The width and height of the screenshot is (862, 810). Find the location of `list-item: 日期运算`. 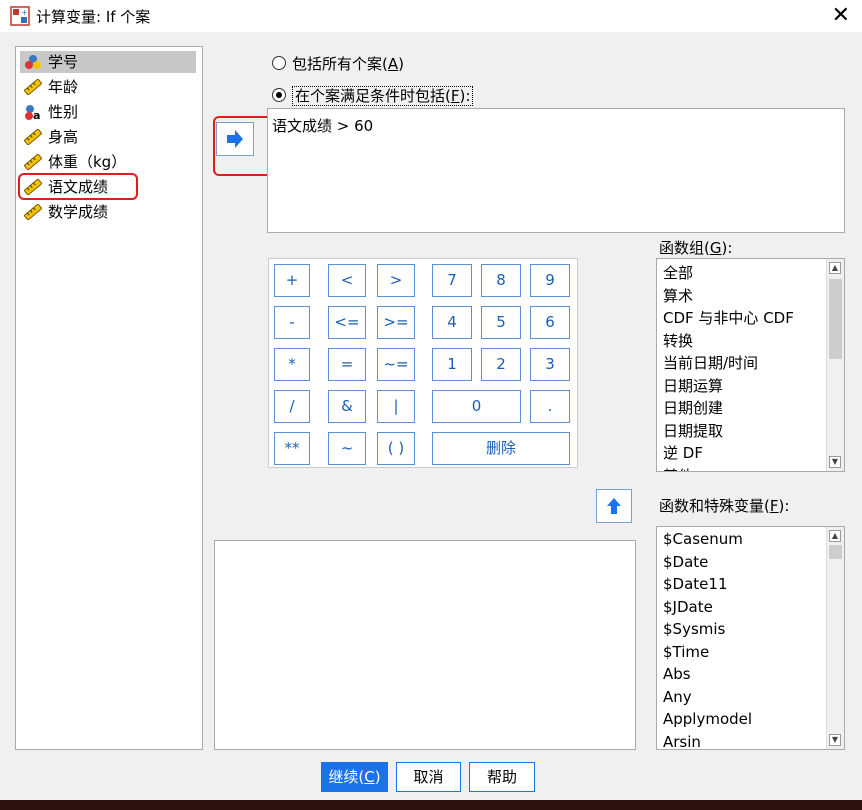

list-item: 日期运算 is located at coordinates (693, 385).